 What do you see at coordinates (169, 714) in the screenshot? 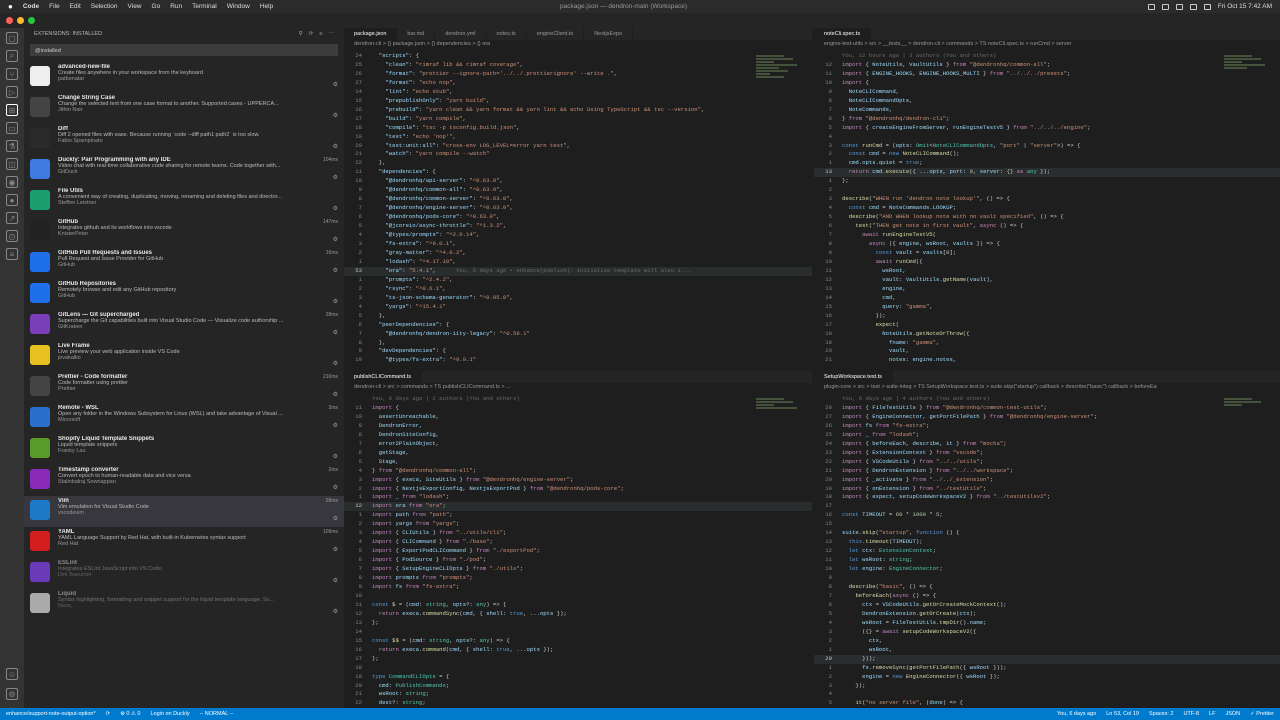
I see `duckly-login: Login on Duckly` at bounding box center [169, 714].